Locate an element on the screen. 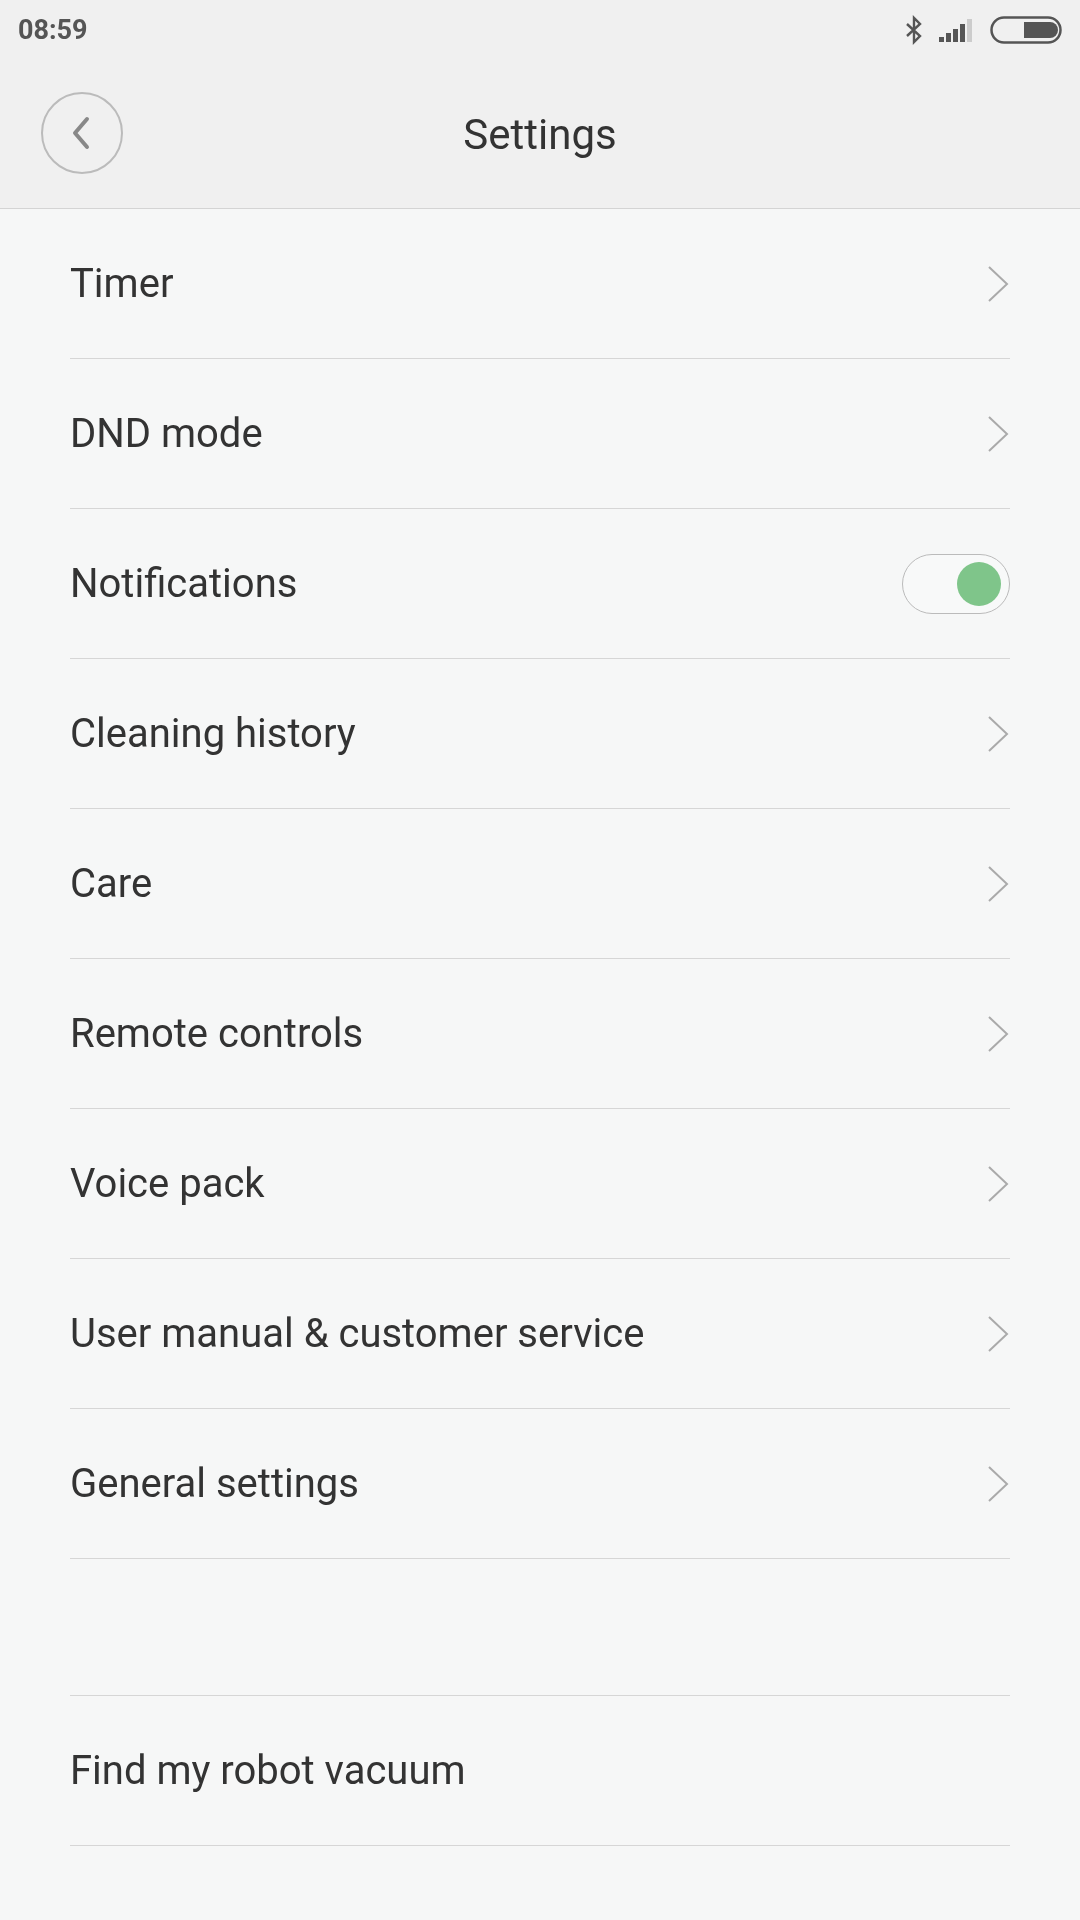 The width and height of the screenshot is (1080, 1920). settings-row: Notifications is located at coordinates (540, 584).